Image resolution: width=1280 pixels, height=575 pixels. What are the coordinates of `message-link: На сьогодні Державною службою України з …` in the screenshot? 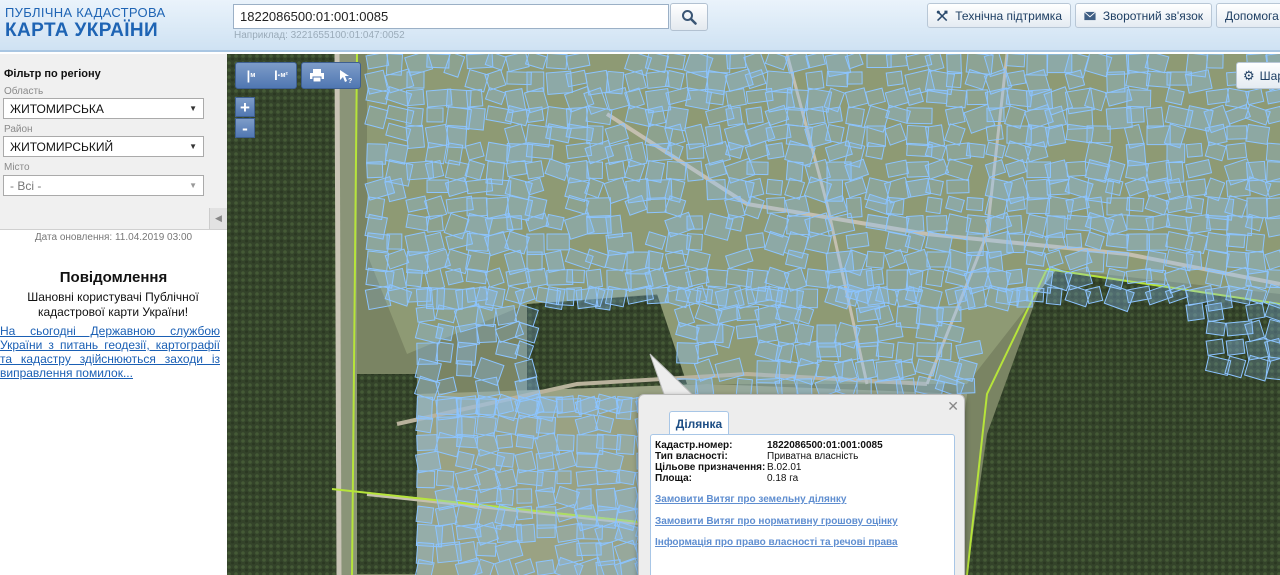 It's located at (110, 353).